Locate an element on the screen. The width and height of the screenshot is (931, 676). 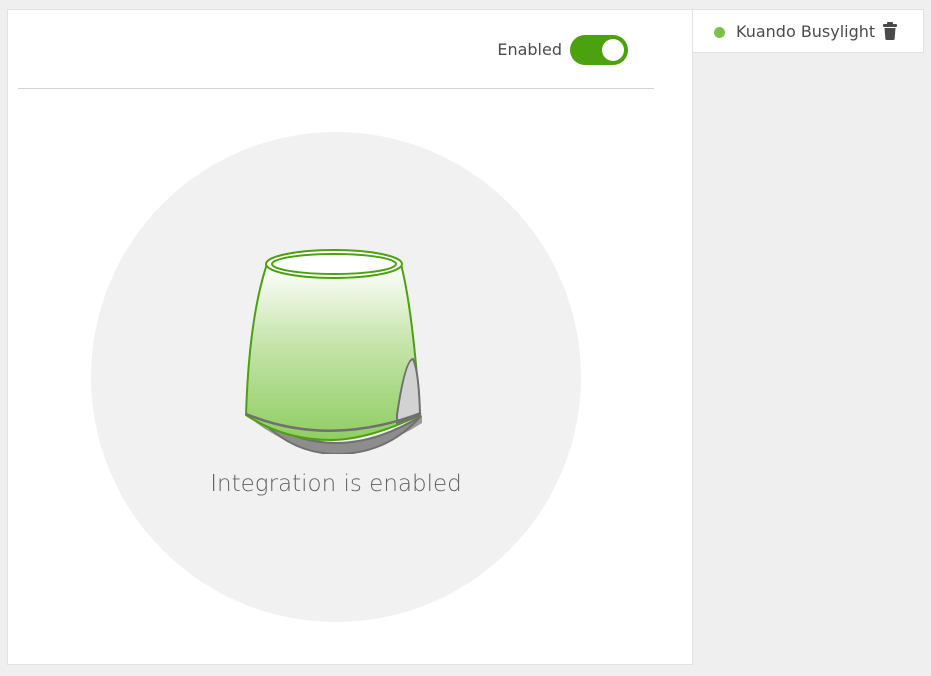
busylight-device-icon is located at coordinates (333, 351).